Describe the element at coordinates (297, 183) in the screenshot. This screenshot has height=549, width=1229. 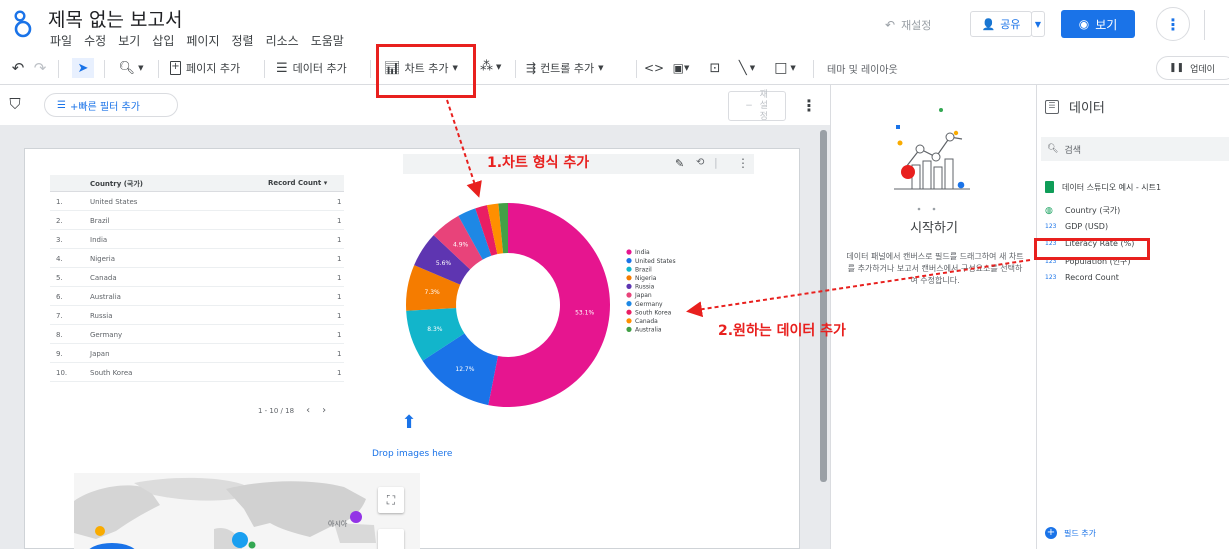
I see `column-header-record-count: Record Count ▾` at that location.